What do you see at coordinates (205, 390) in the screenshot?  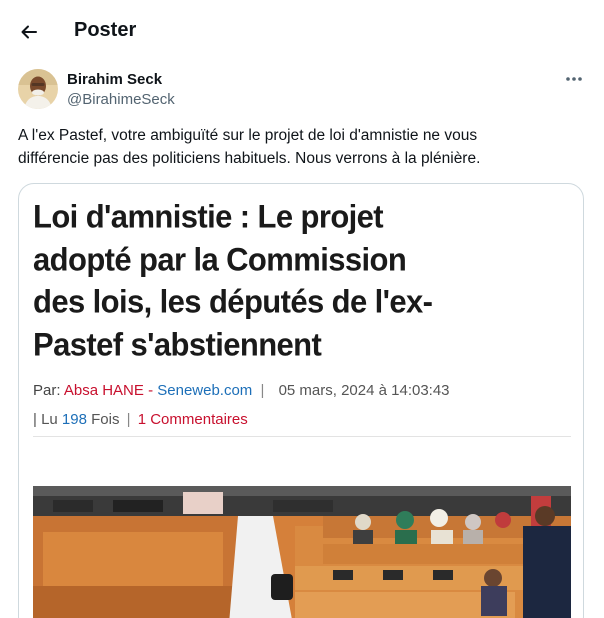 I see `byline-source: Seneweb.com` at bounding box center [205, 390].